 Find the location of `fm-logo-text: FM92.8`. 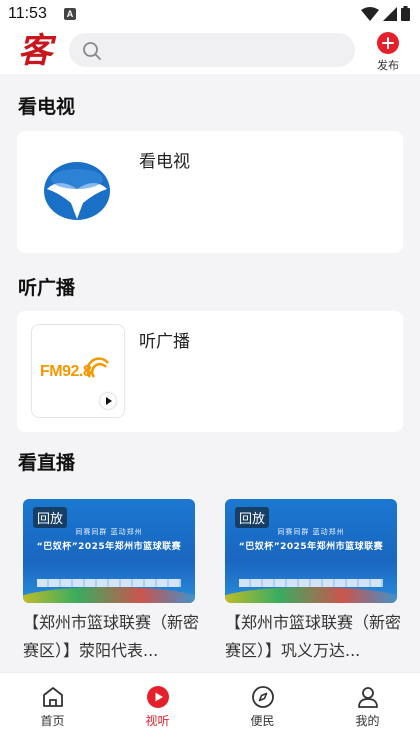

fm-logo-text: FM92.8 is located at coordinates (66, 371).